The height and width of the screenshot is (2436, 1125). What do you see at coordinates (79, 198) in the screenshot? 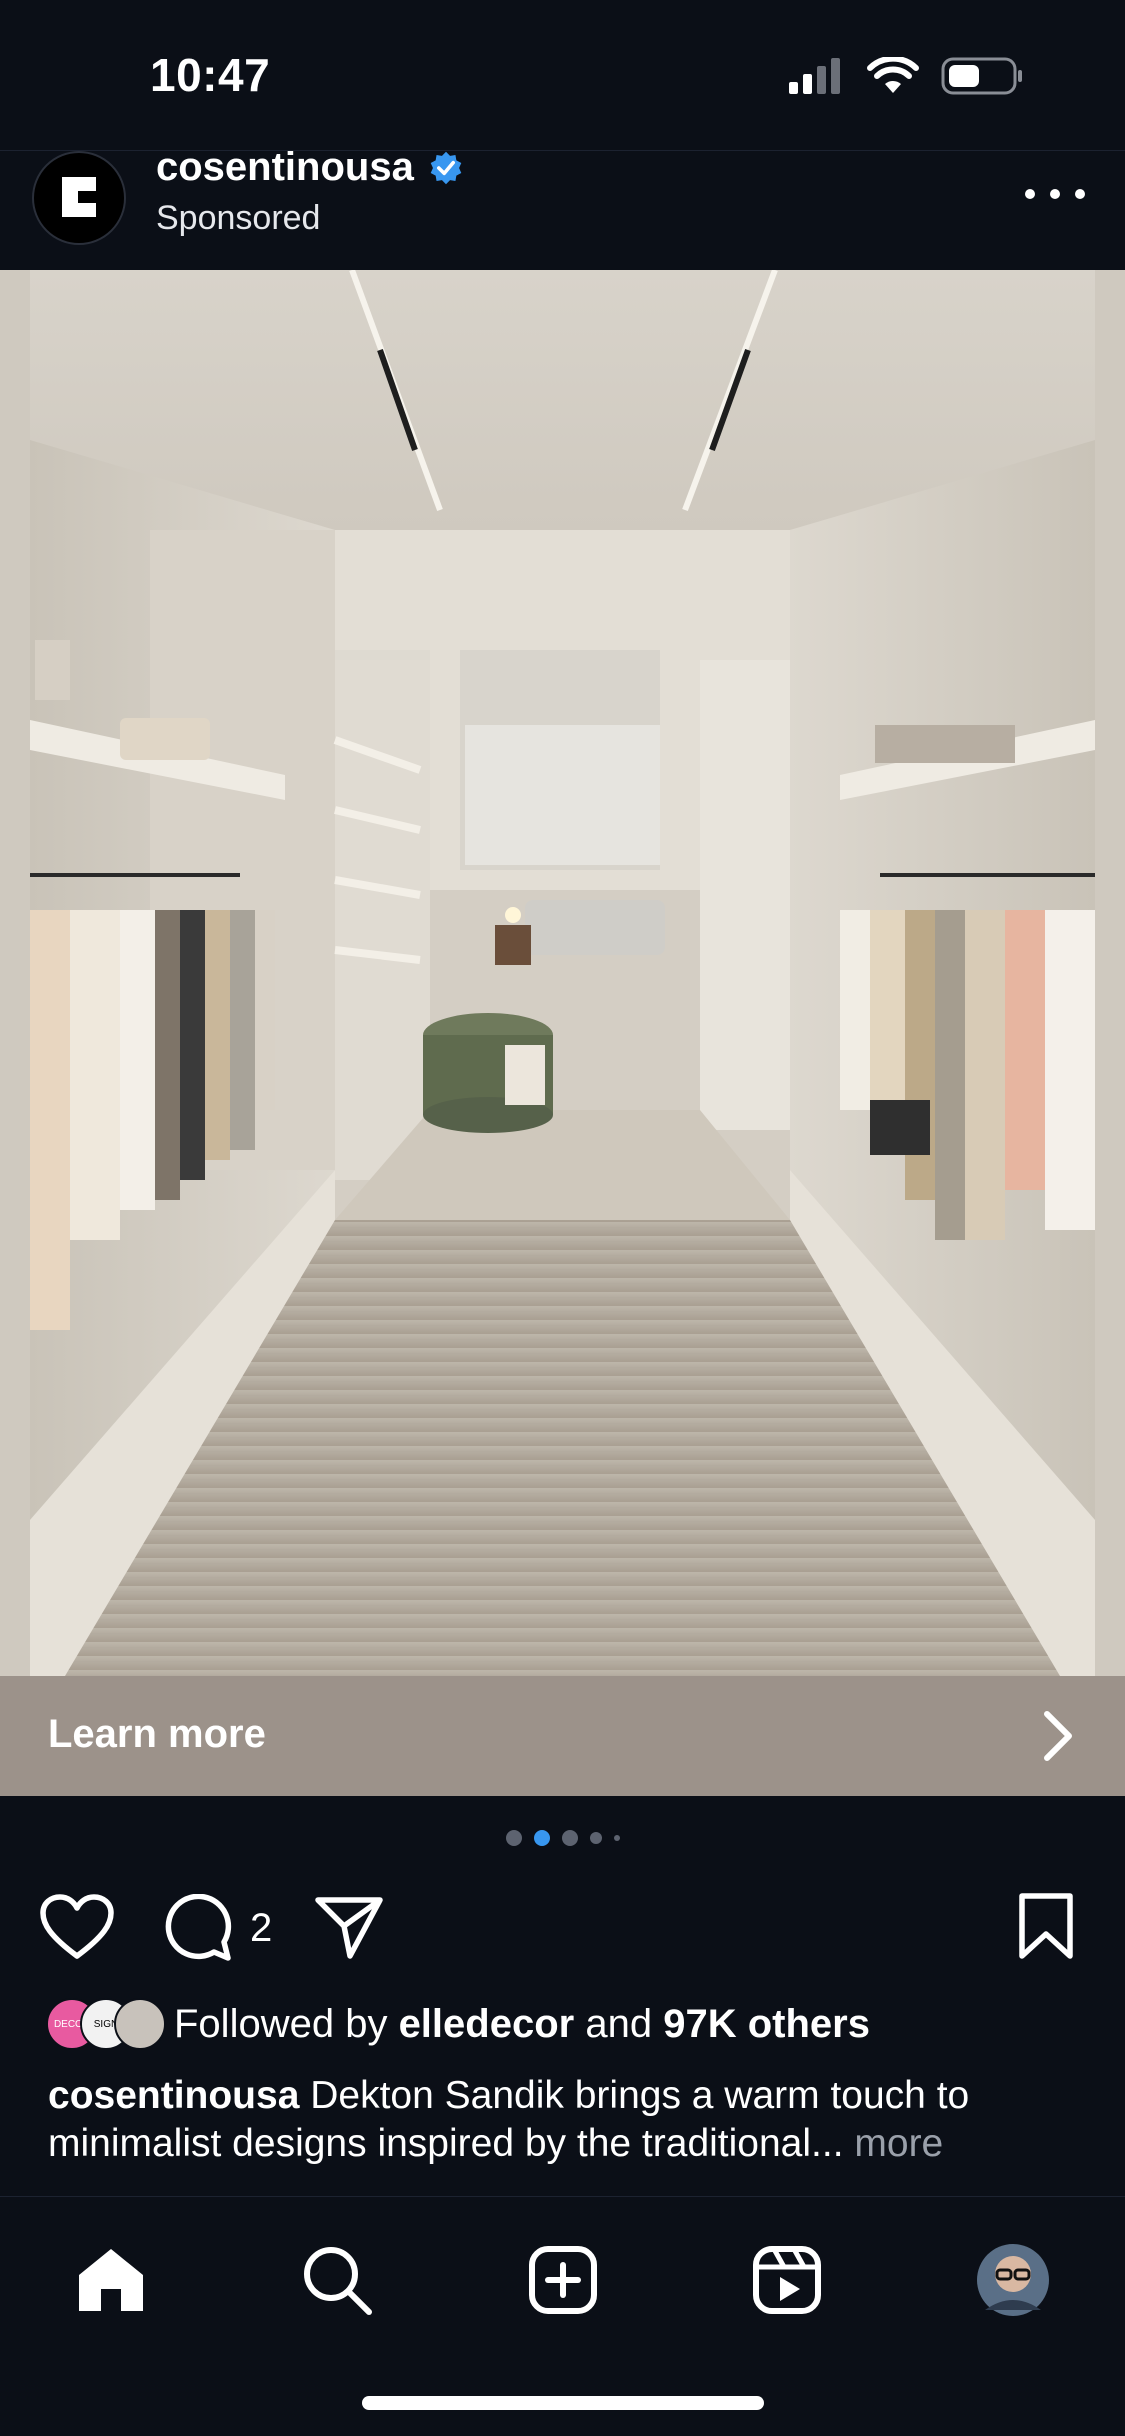
I see `cosentino-logo-icon` at bounding box center [79, 198].